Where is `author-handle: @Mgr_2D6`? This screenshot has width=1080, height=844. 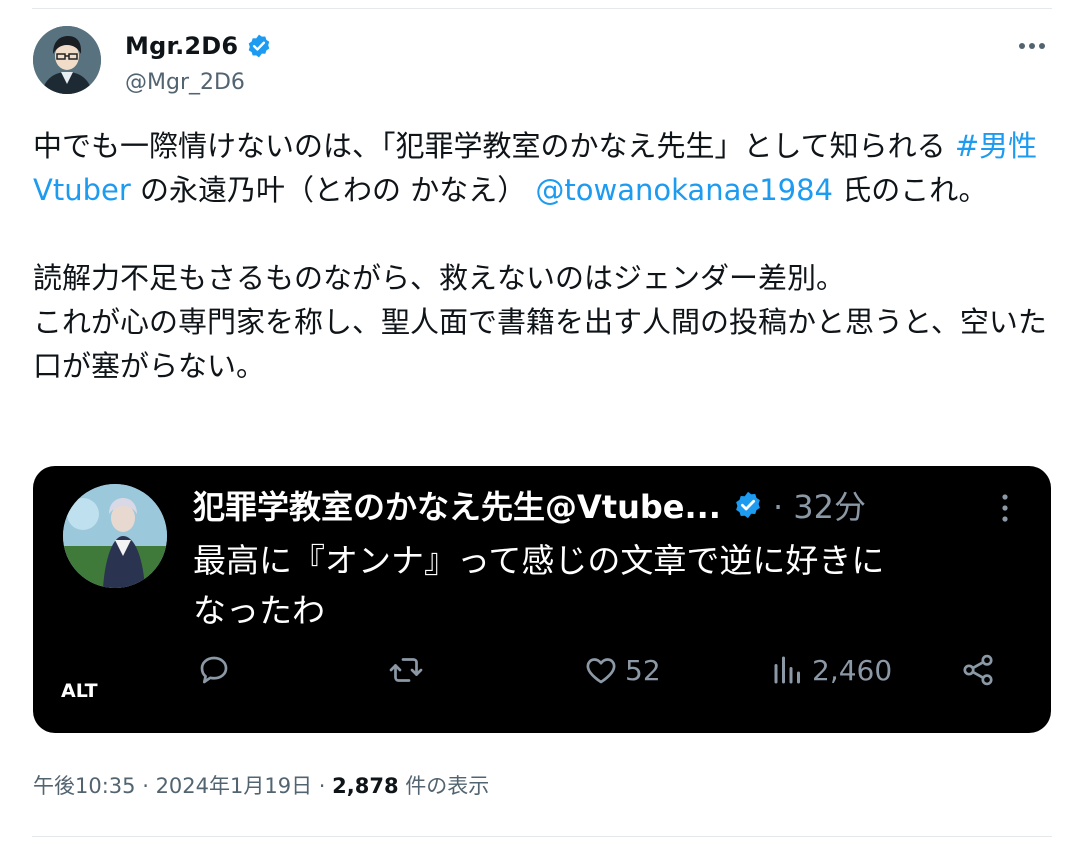
author-handle: @Mgr_2D6 is located at coordinates (185, 82).